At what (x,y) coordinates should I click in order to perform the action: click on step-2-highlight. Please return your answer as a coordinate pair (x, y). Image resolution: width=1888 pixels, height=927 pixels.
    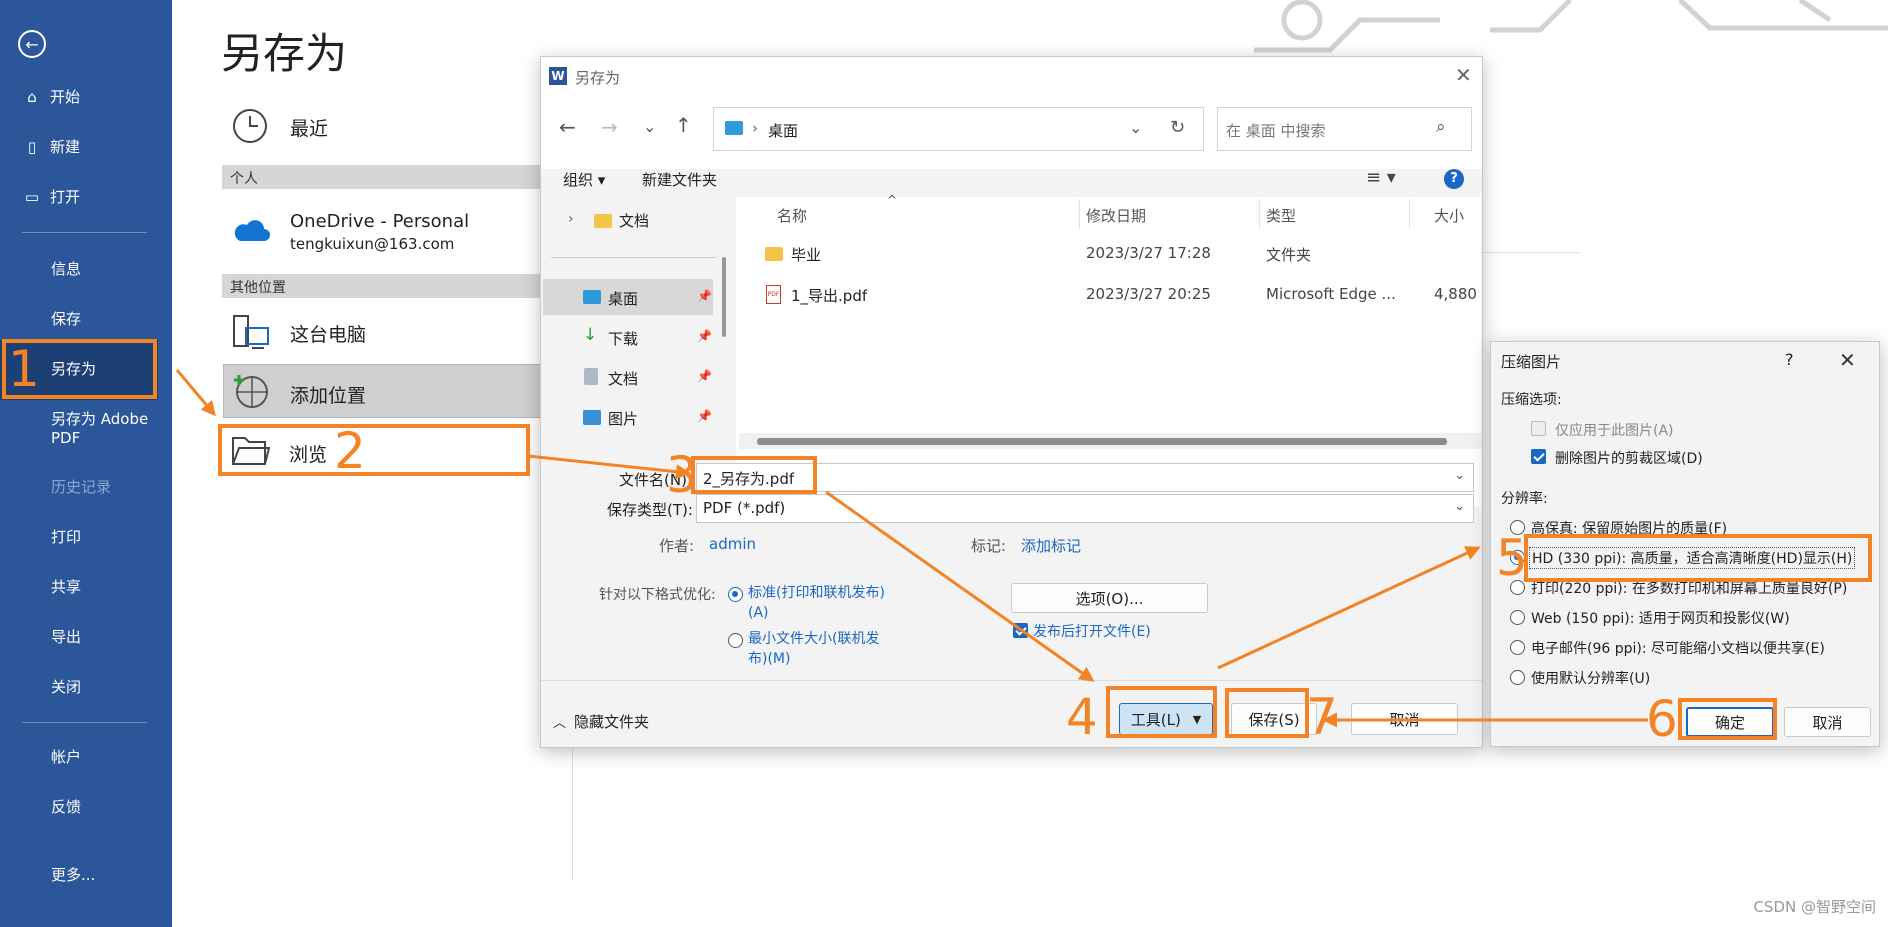
    Looking at the image, I should click on (374, 450).